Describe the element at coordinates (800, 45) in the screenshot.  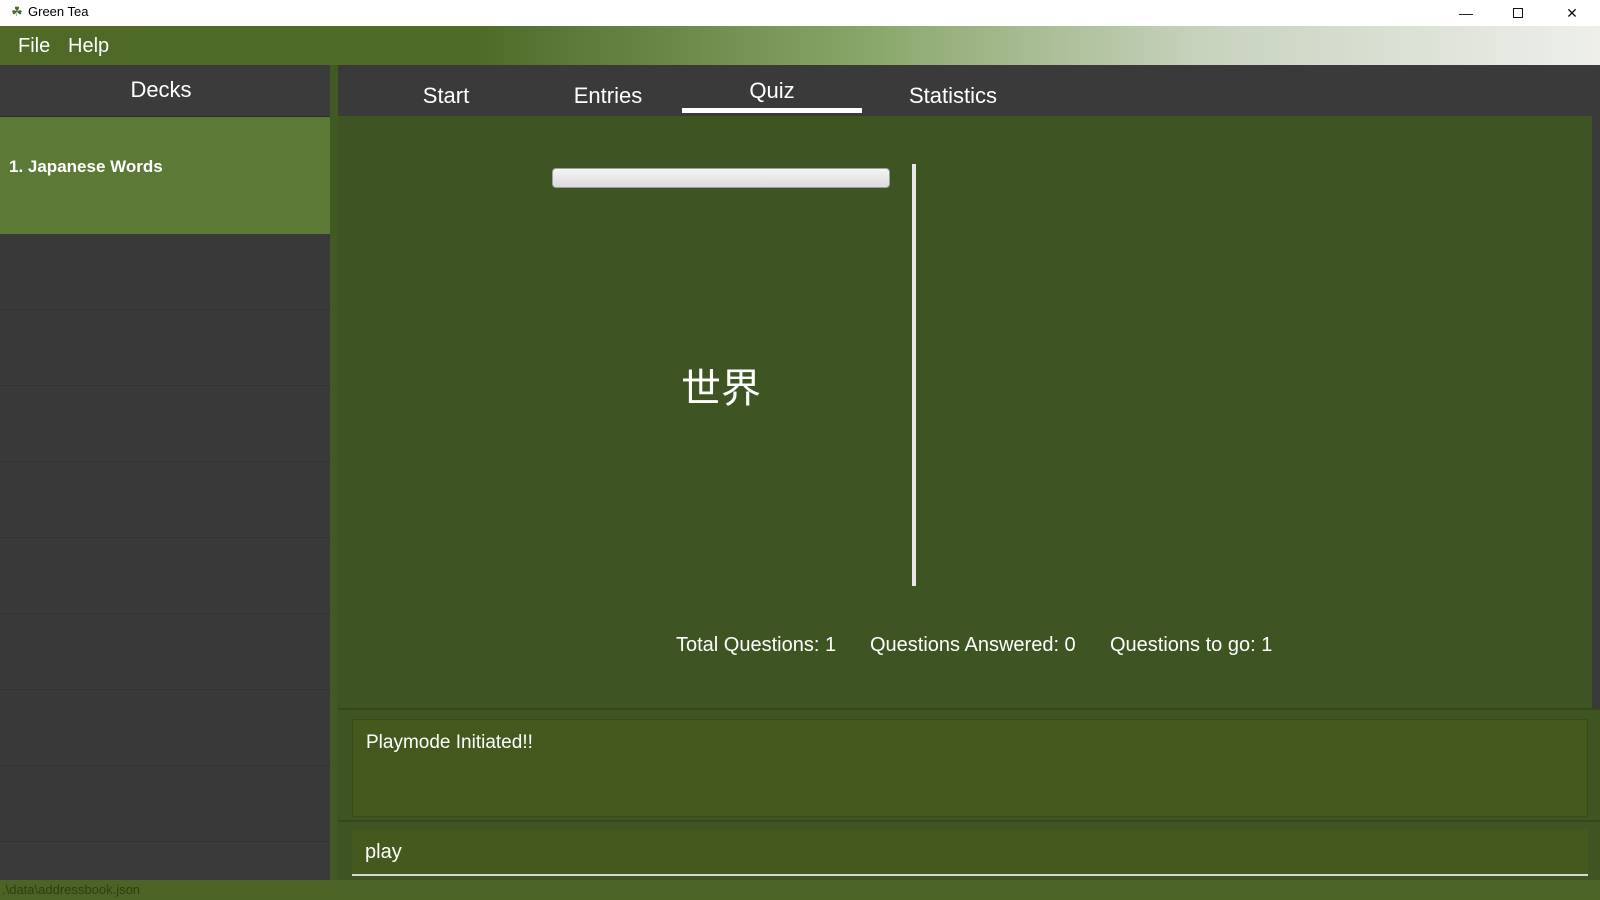
I see `menu-bar: File Help` at that location.